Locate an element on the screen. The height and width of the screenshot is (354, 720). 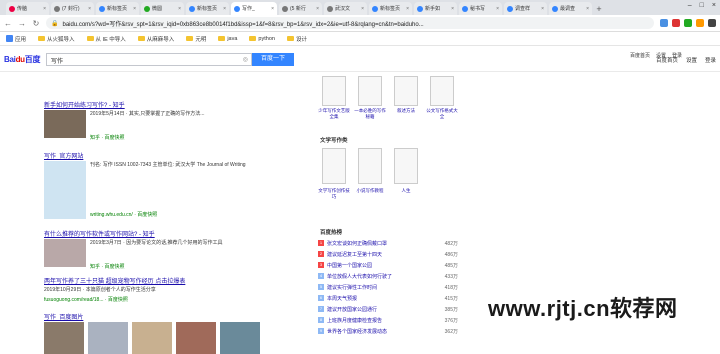
browser-tab: 武汉文 × is located at coordinates (345, 8).